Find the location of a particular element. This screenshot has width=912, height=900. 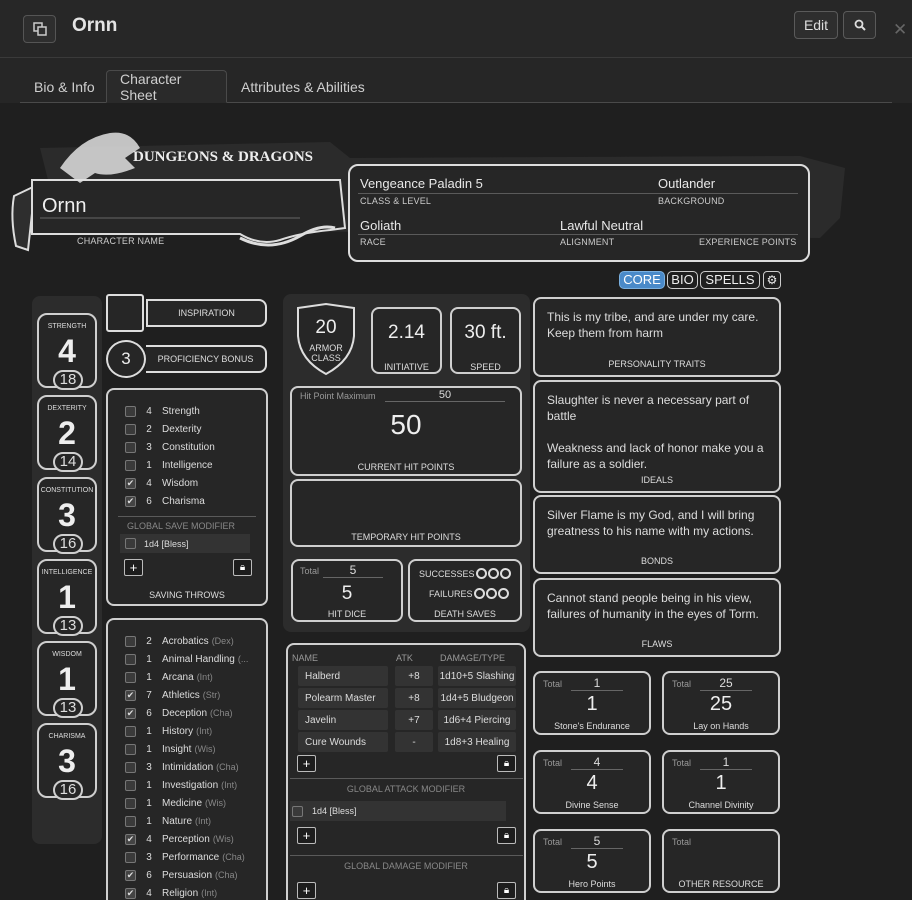

ability-score: 18 is located at coordinates (68, 380).